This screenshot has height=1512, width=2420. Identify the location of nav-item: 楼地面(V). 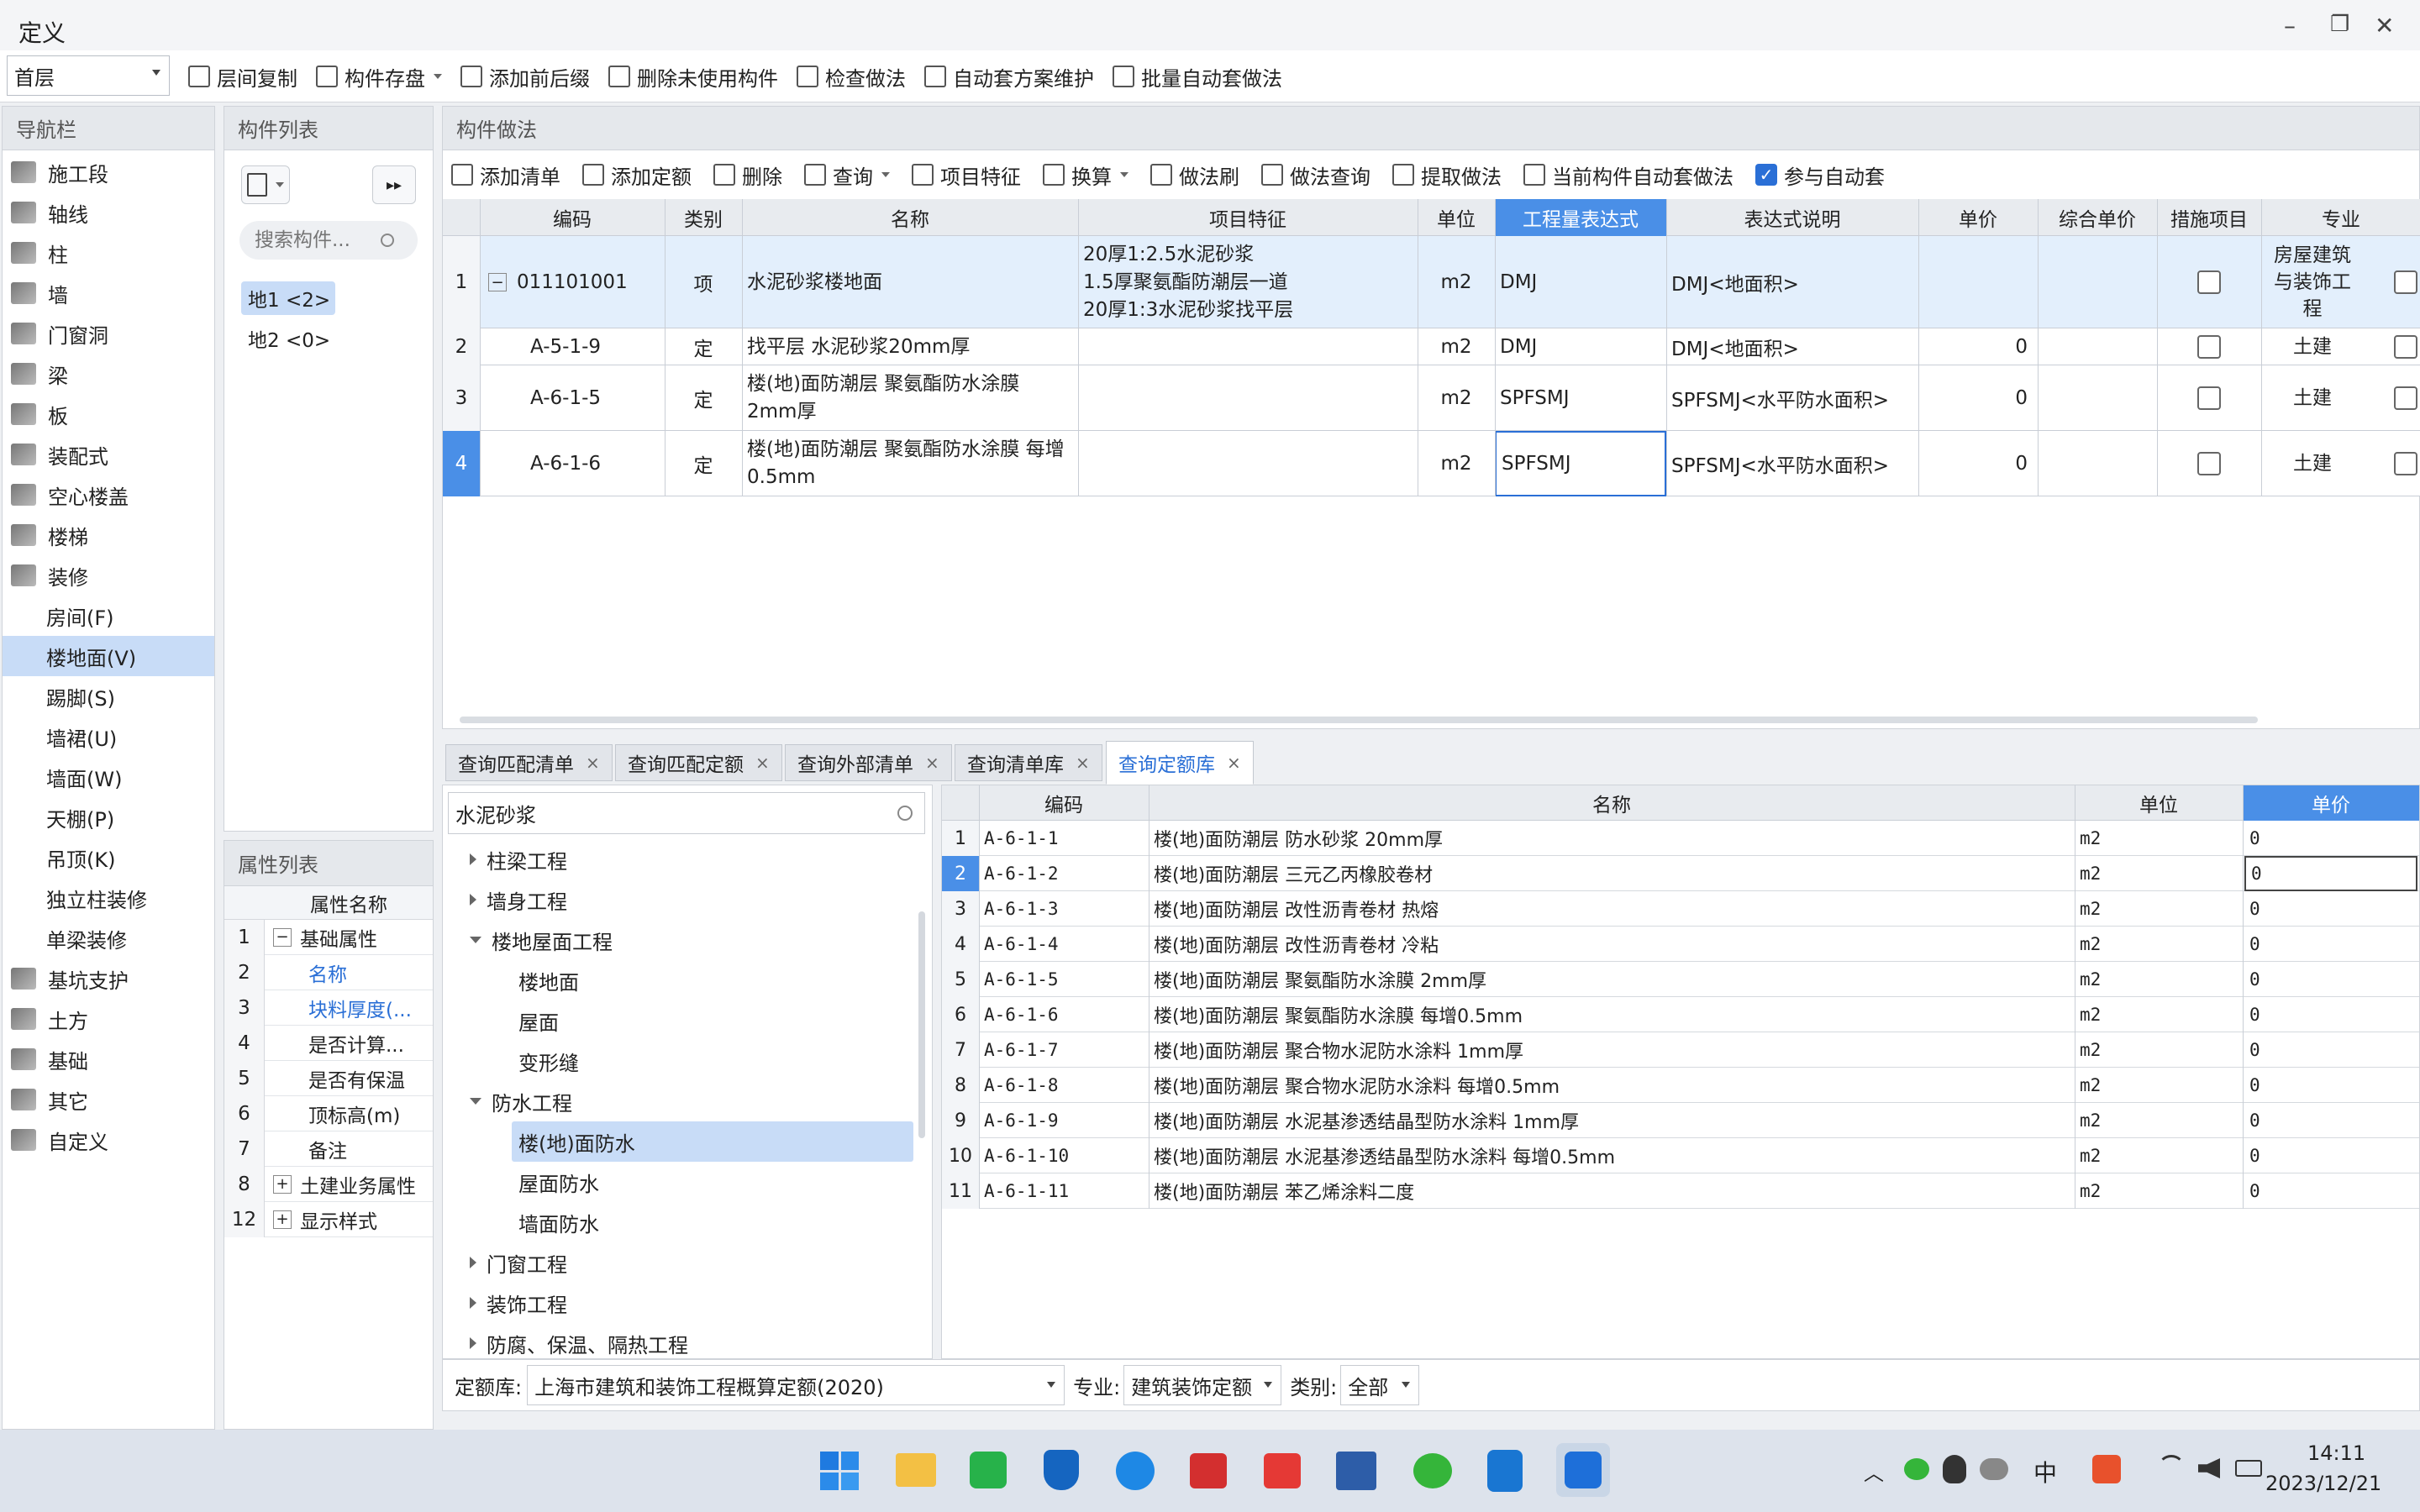
(109, 656).